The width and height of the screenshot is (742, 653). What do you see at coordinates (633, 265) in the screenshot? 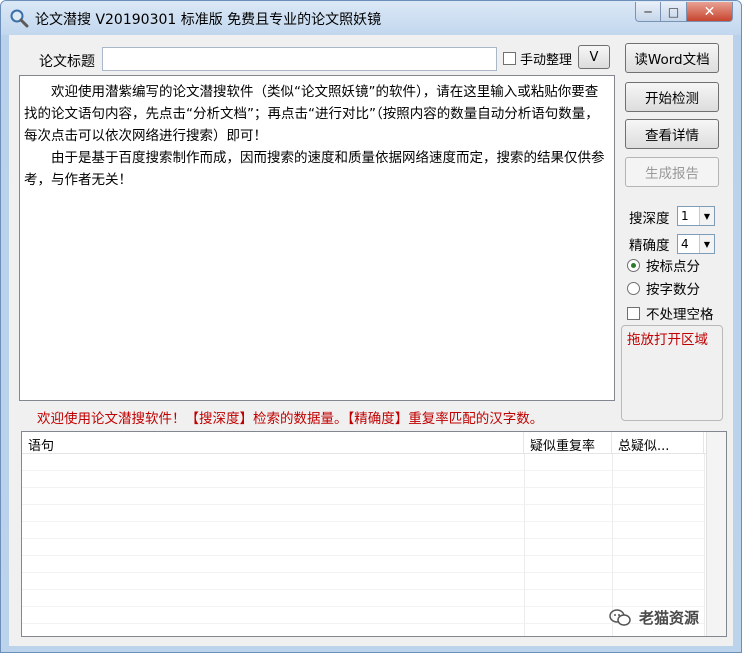
I see `radio-selected-icon` at bounding box center [633, 265].